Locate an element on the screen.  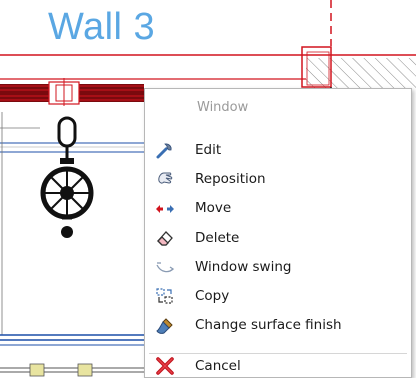
menu-item-window-swing: Window swing is located at coordinates (278, 266).